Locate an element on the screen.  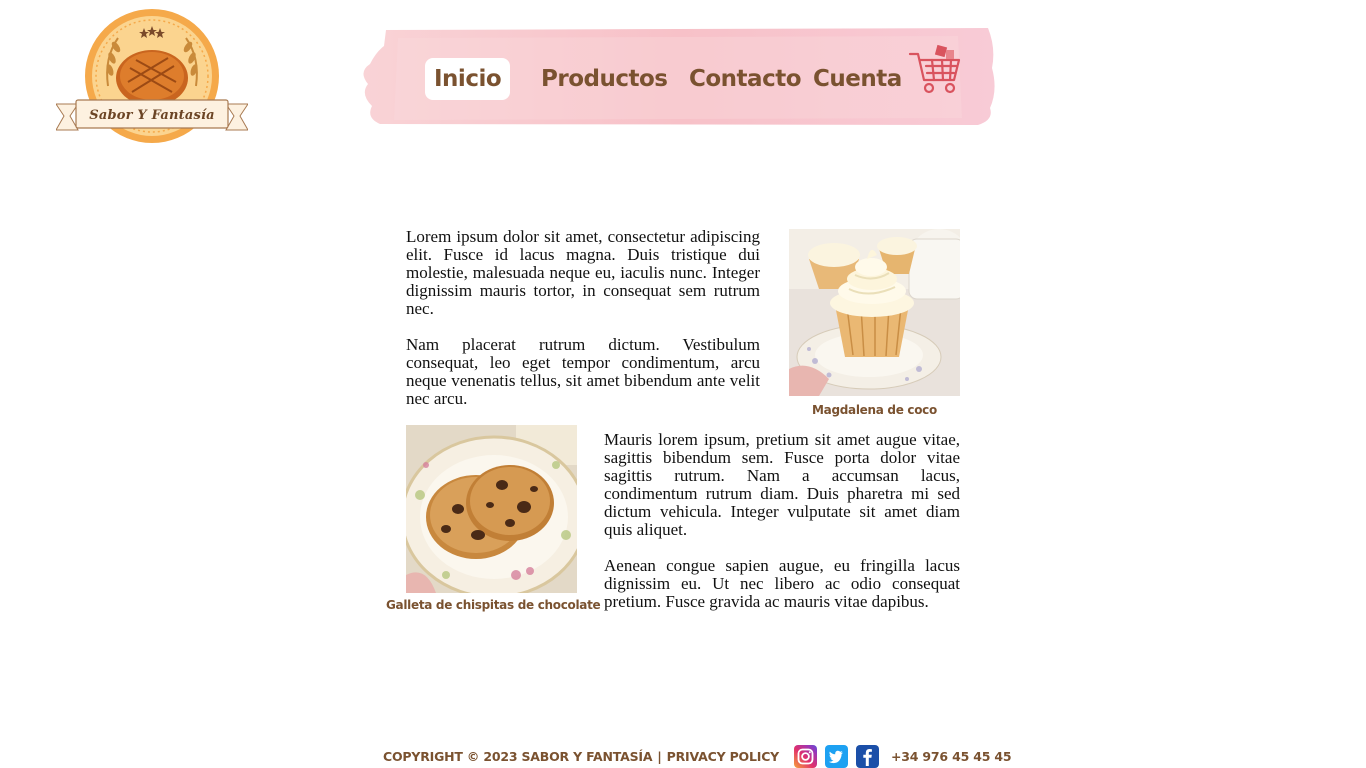
cupcake-image is located at coordinates (874, 312).